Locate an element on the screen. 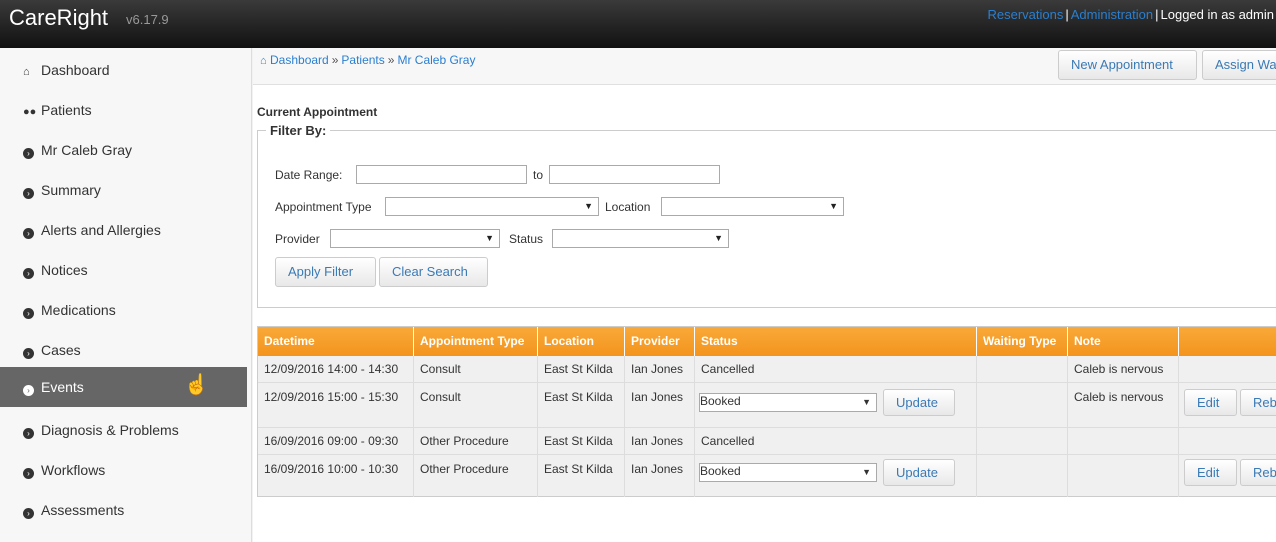  sidebar-item-label: Alerts and Allergies is located at coordinates (101, 230).